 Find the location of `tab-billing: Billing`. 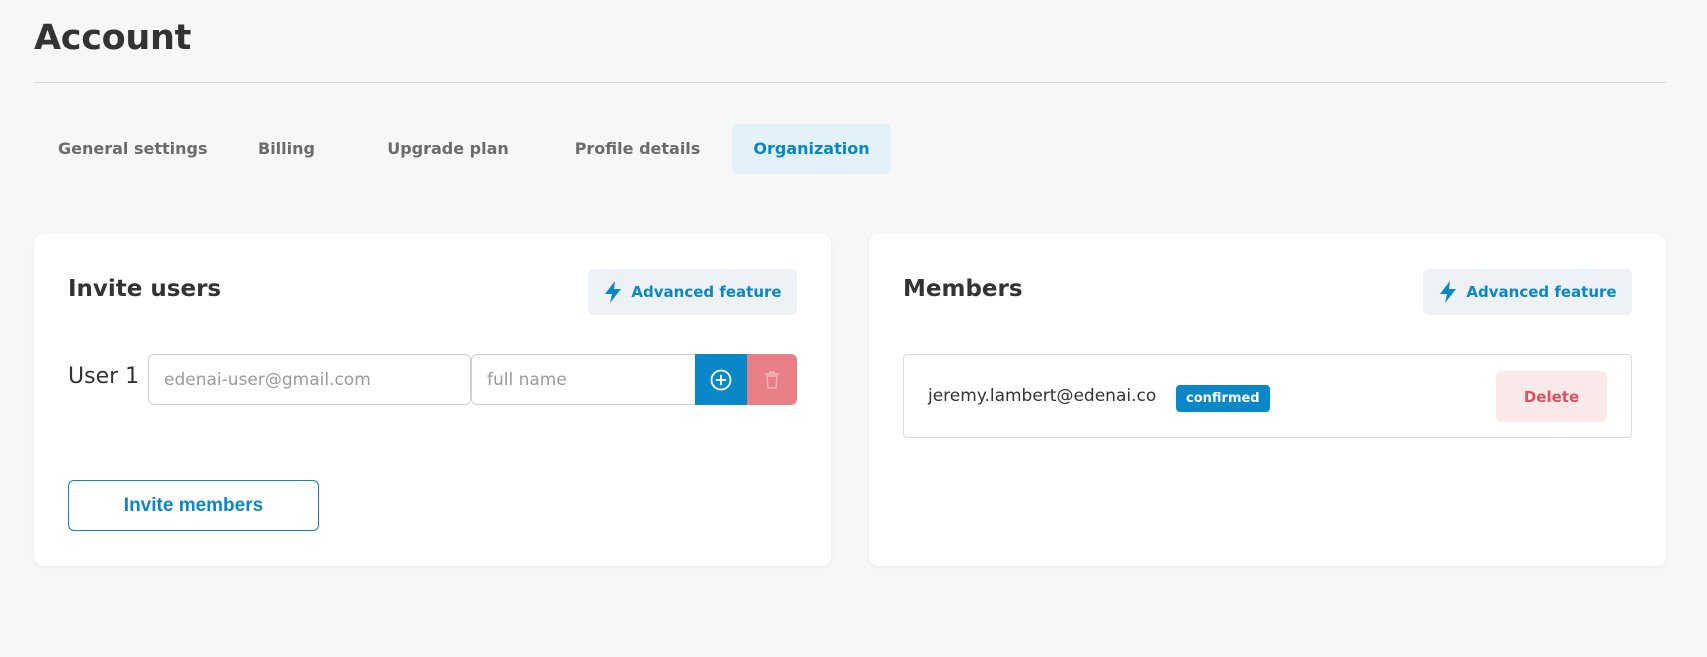

tab-billing: Billing is located at coordinates (286, 149).